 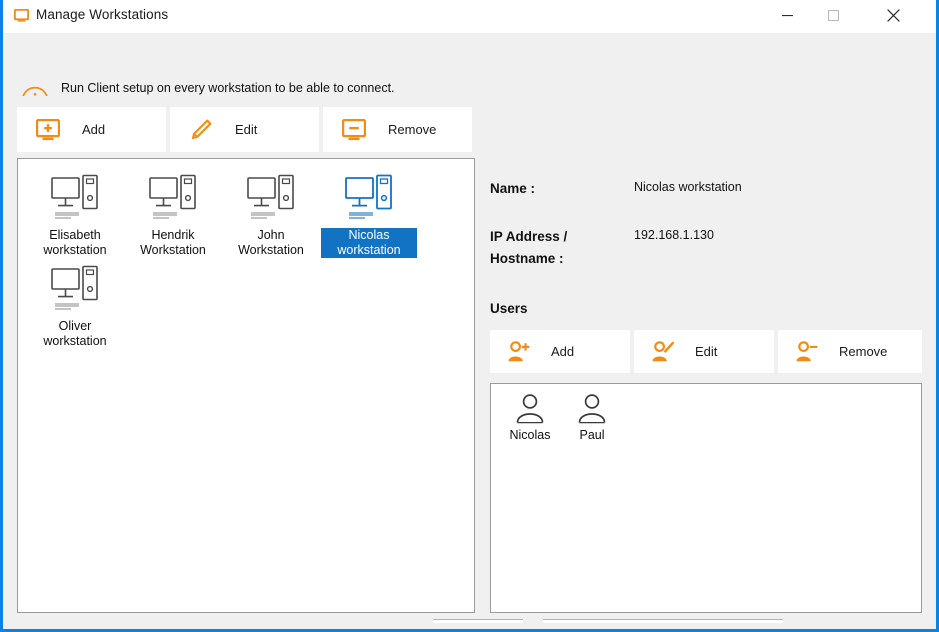 I want to click on workstation-remove-label: Remove, so click(x=412, y=129).